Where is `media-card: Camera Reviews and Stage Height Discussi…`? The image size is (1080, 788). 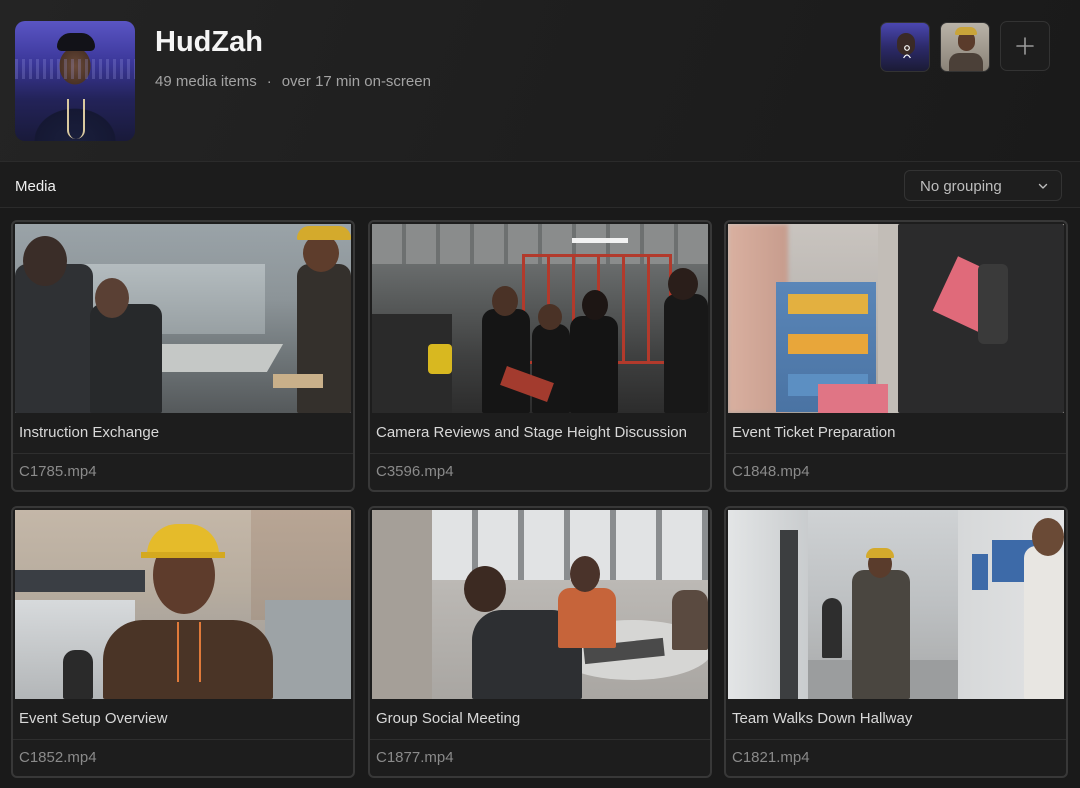
media-card: Camera Reviews and Stage Height Discussi… is located at coordinates (540, 356).